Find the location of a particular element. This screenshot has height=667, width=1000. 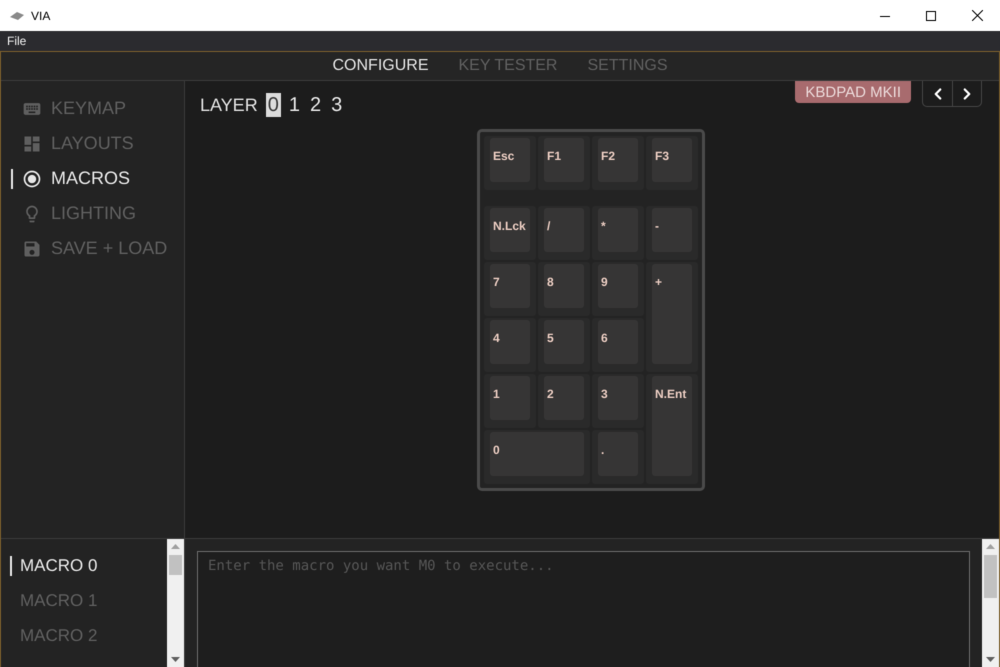

key: 4 is located at coordinates (510, 345).